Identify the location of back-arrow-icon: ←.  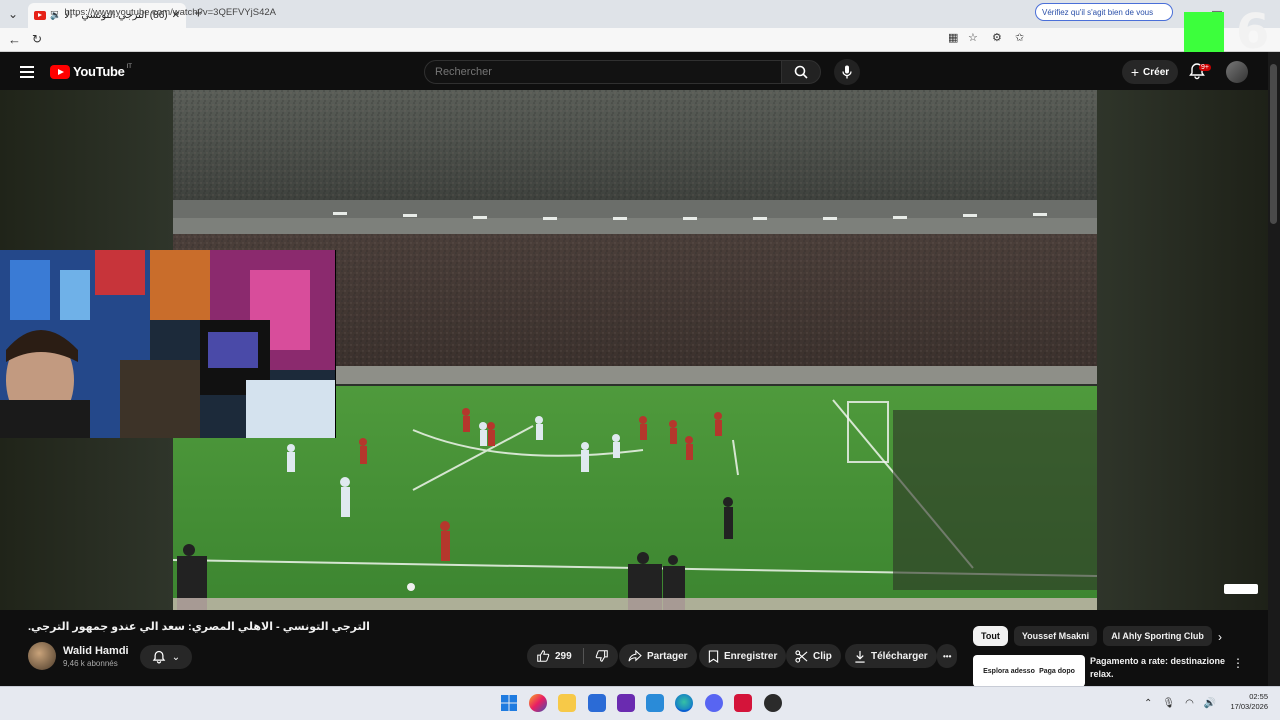
(14, 39).